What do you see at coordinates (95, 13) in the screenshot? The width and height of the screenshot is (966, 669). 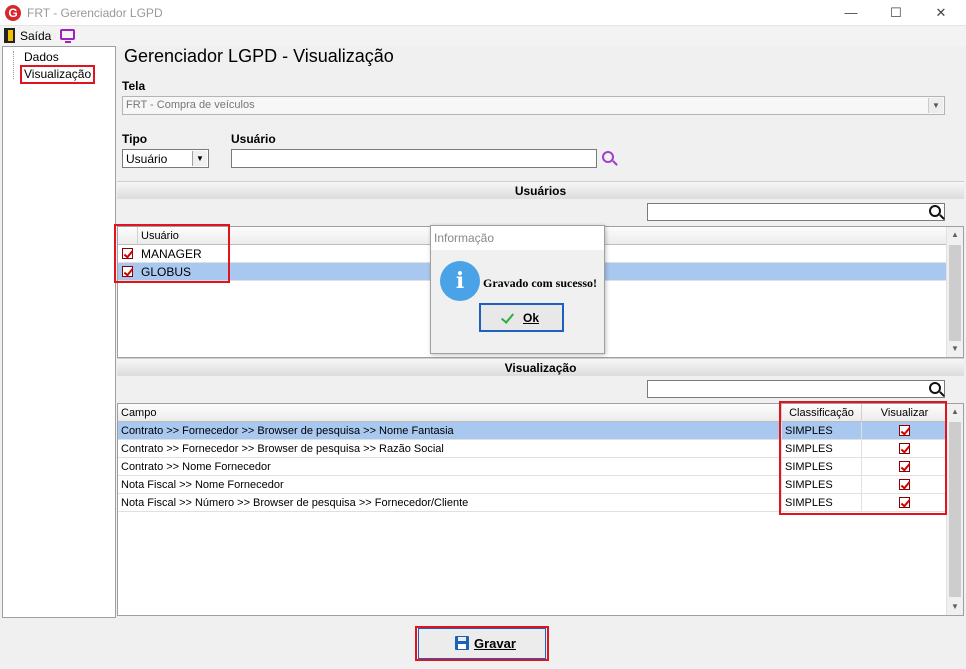 I see `window-title: FRT - Gerenciador LGPD` at bounding box center [95, 13].